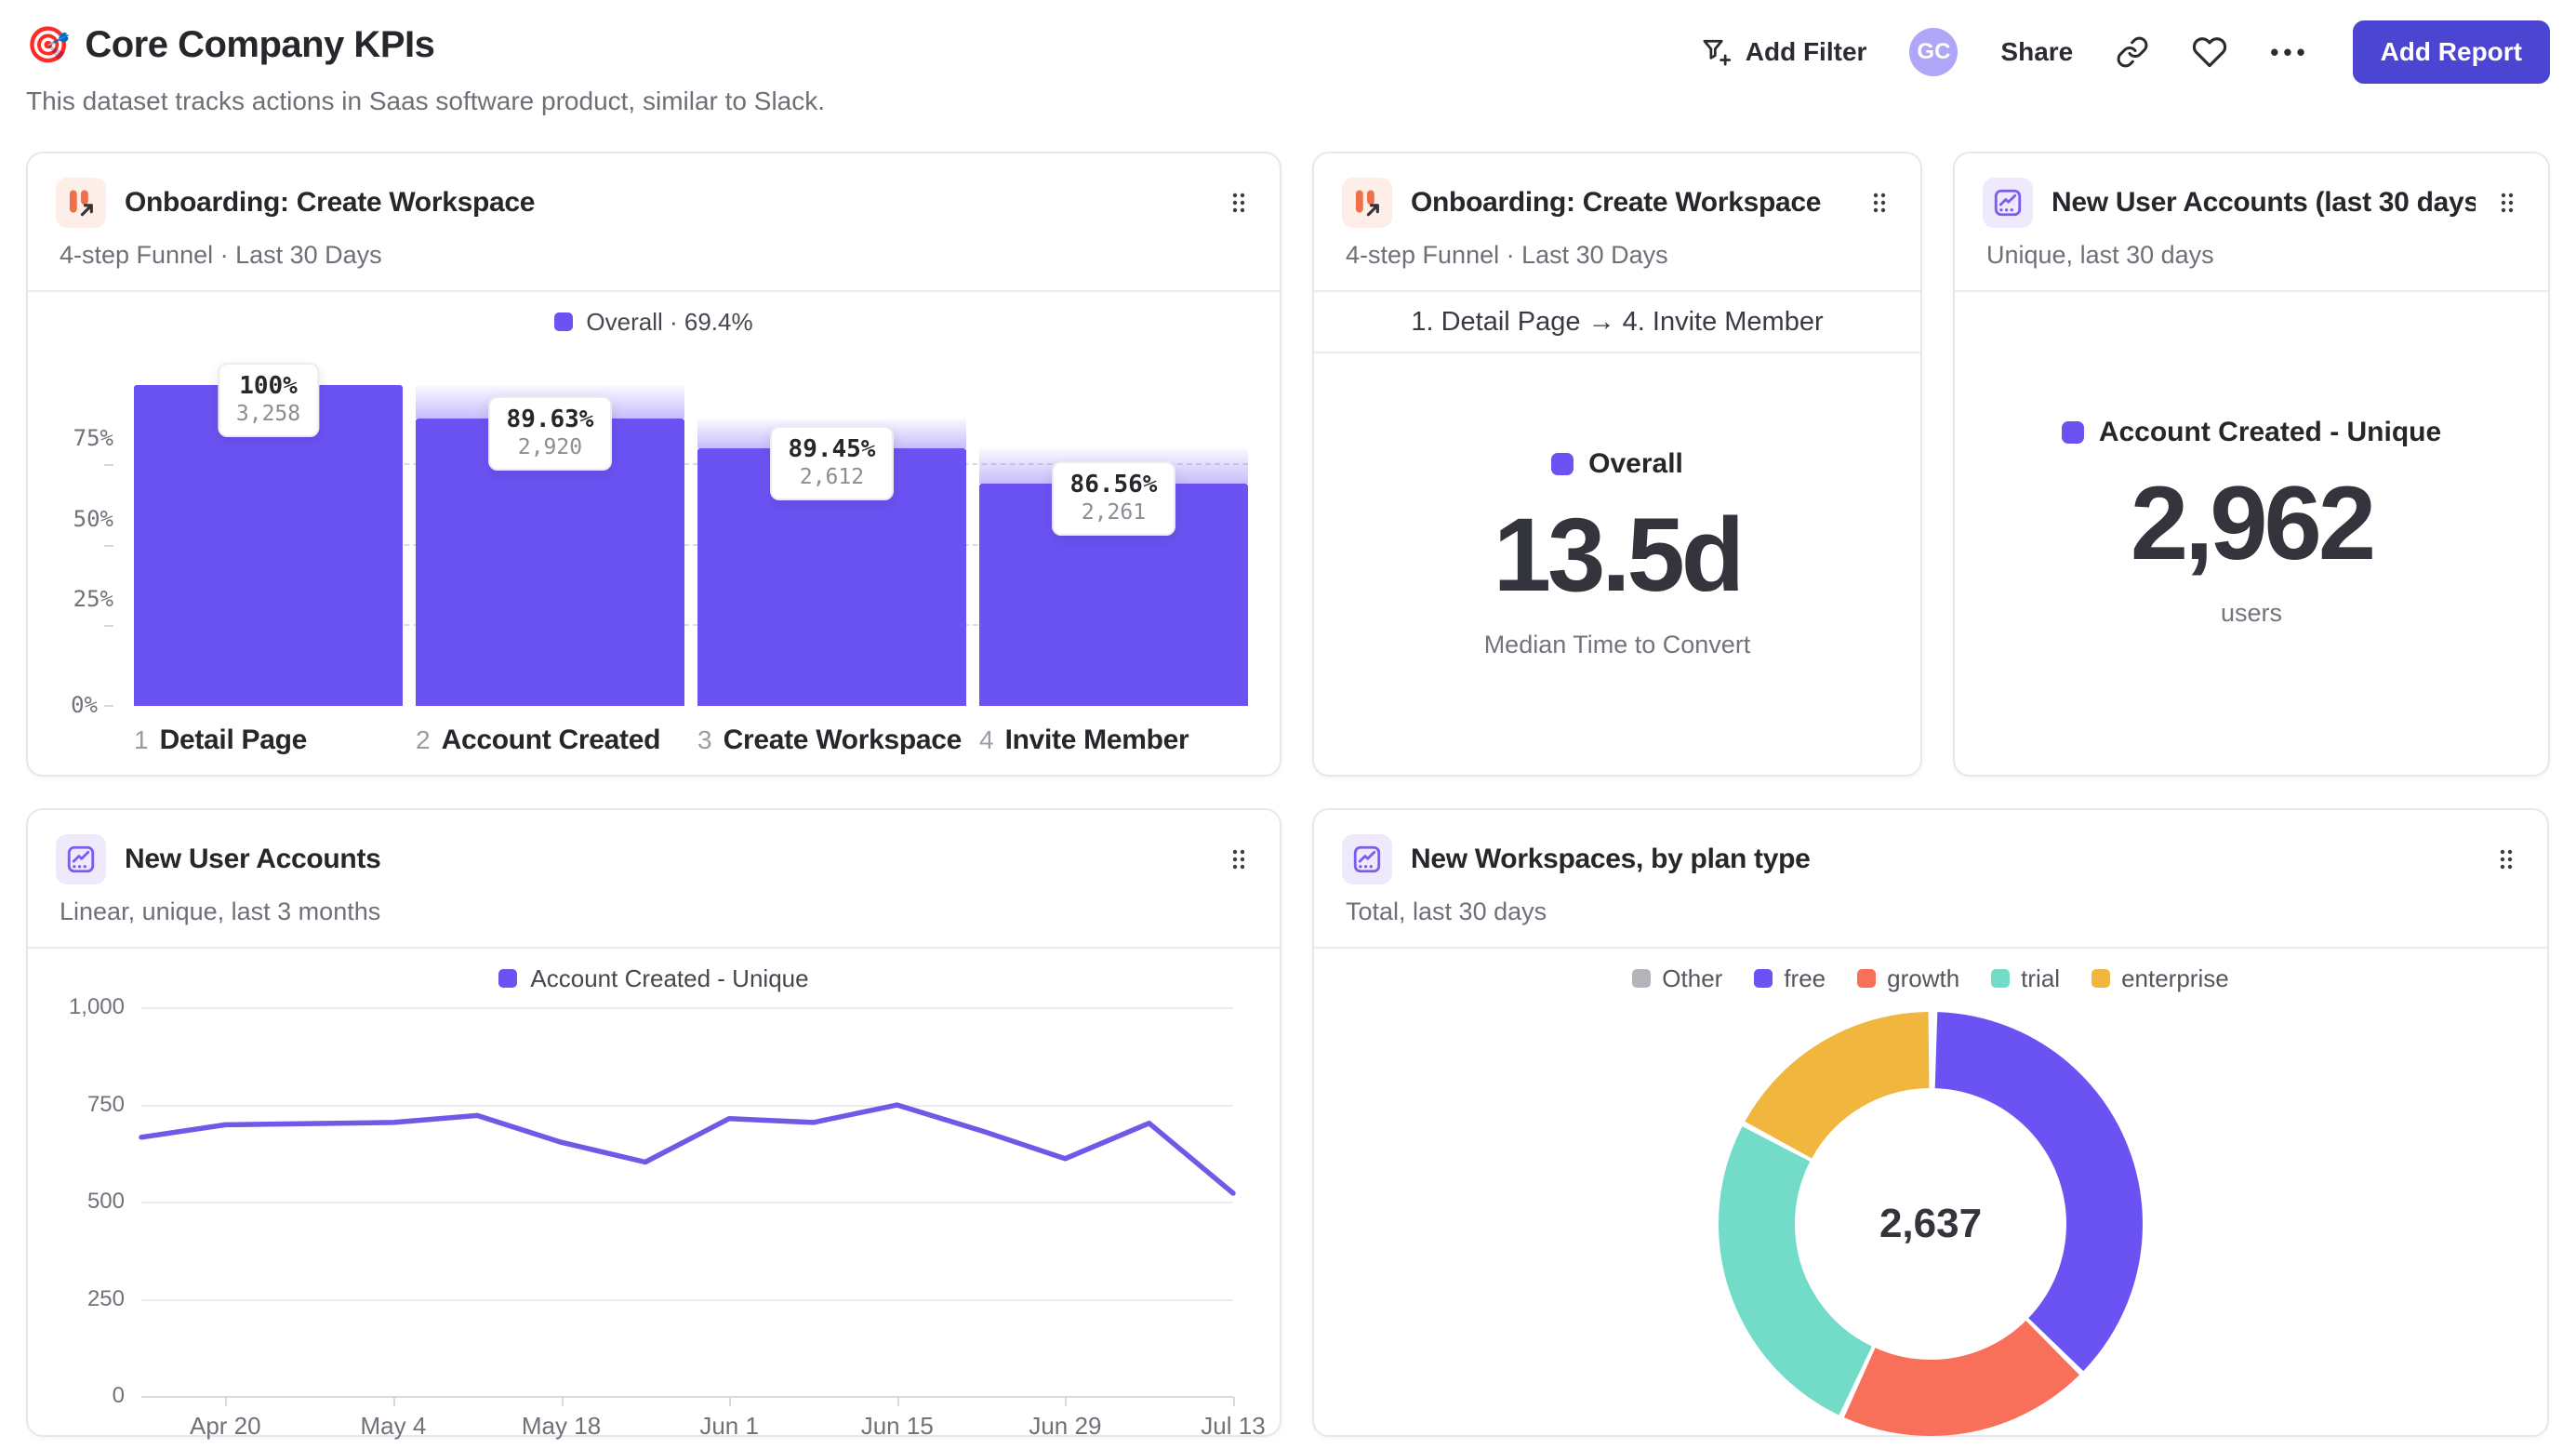 This screenshot has height=1449, width=2576. I want to click on tooltip-count: 2,612, so click(832, 478).